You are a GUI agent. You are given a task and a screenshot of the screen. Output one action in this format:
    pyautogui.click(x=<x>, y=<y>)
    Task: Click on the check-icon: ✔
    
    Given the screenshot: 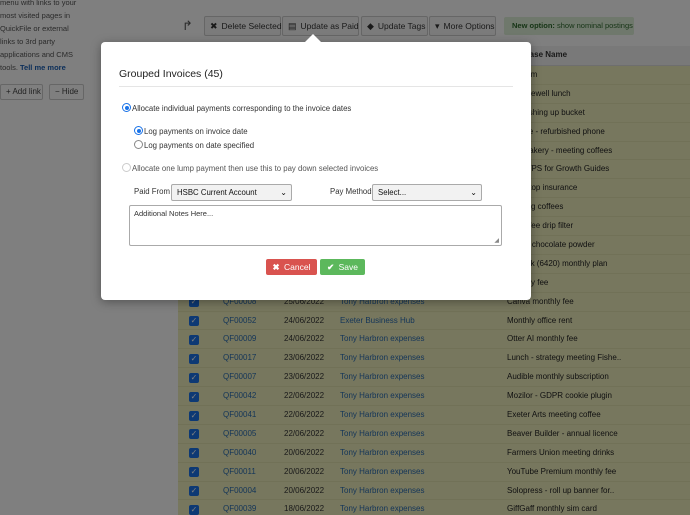 What is the action you would take?
    pyautogui.click(x=331, y=267)
    